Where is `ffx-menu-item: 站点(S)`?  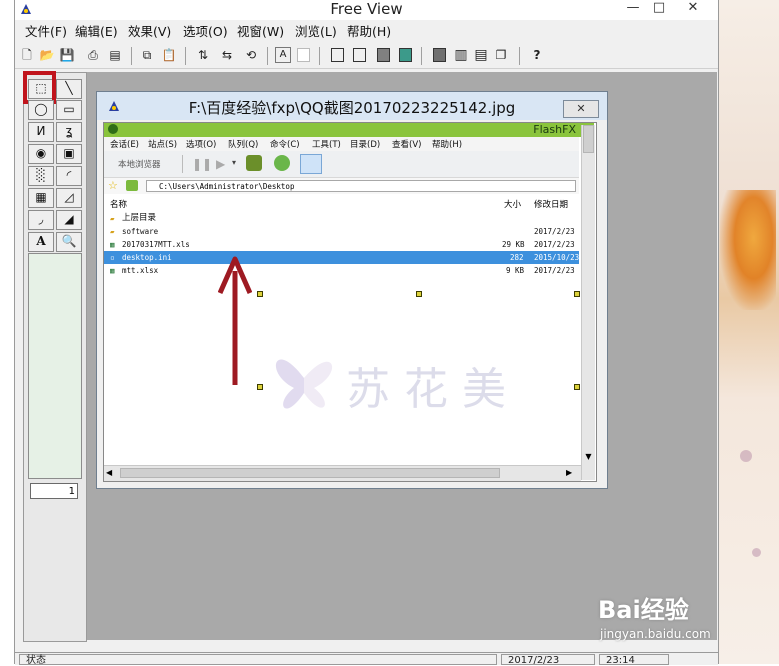
ffx-menu-item: 站点(S) is located at coordinates (163, 145).